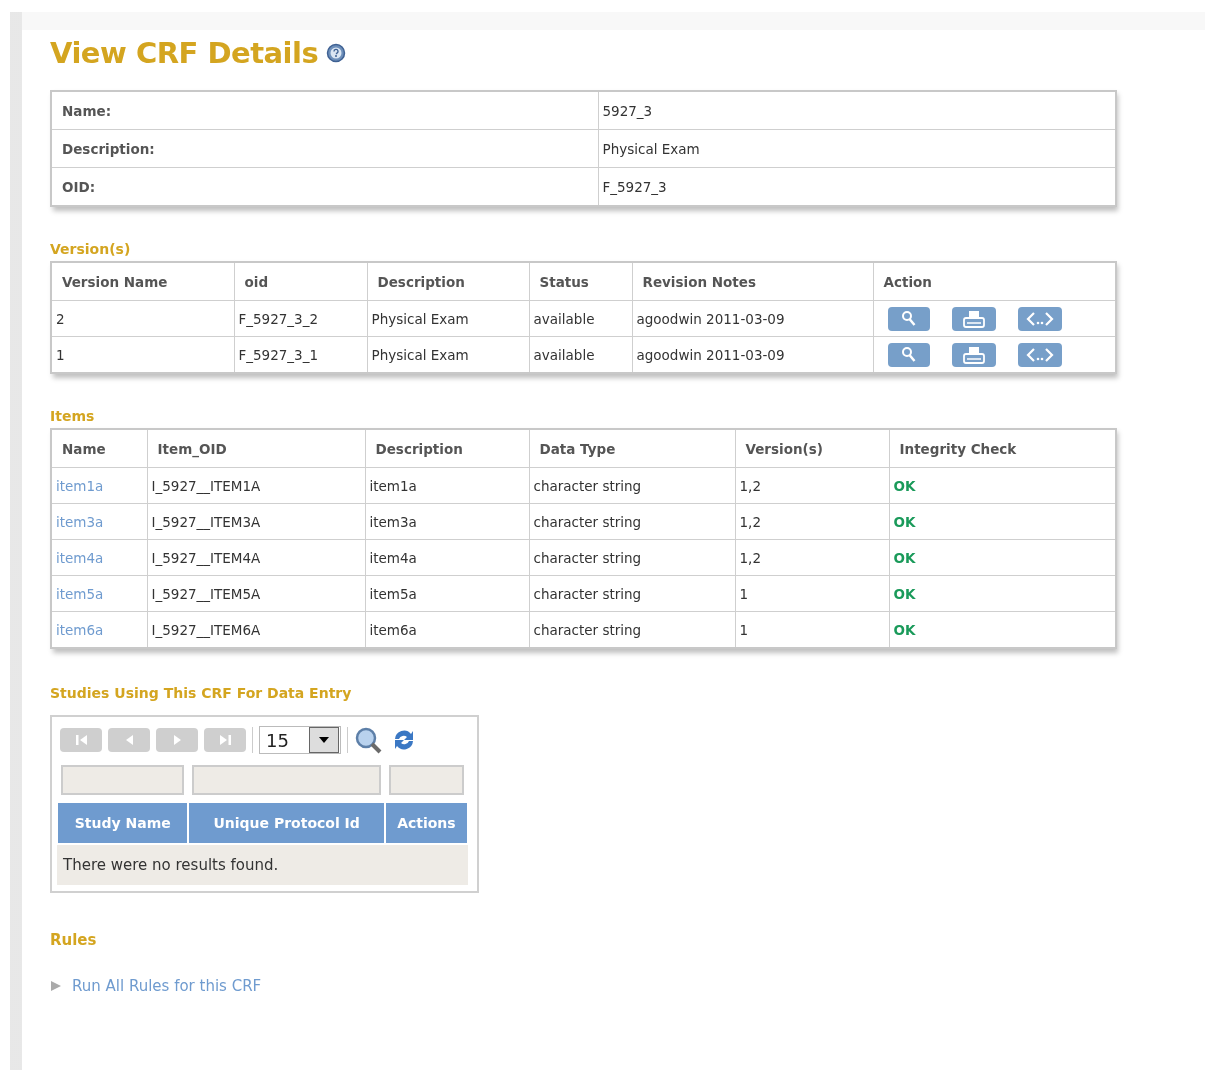  What do you see at coordinates (142, 318) in the screenshot?
I see `table-cell: 2` at bounding box center [142, 318].